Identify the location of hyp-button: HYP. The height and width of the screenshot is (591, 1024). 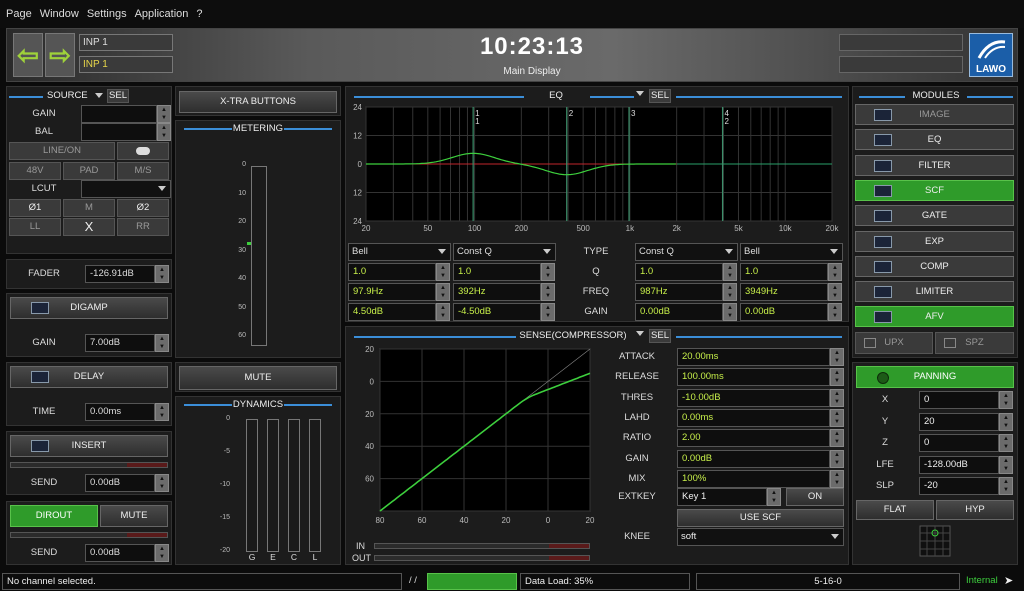
(975, 510).